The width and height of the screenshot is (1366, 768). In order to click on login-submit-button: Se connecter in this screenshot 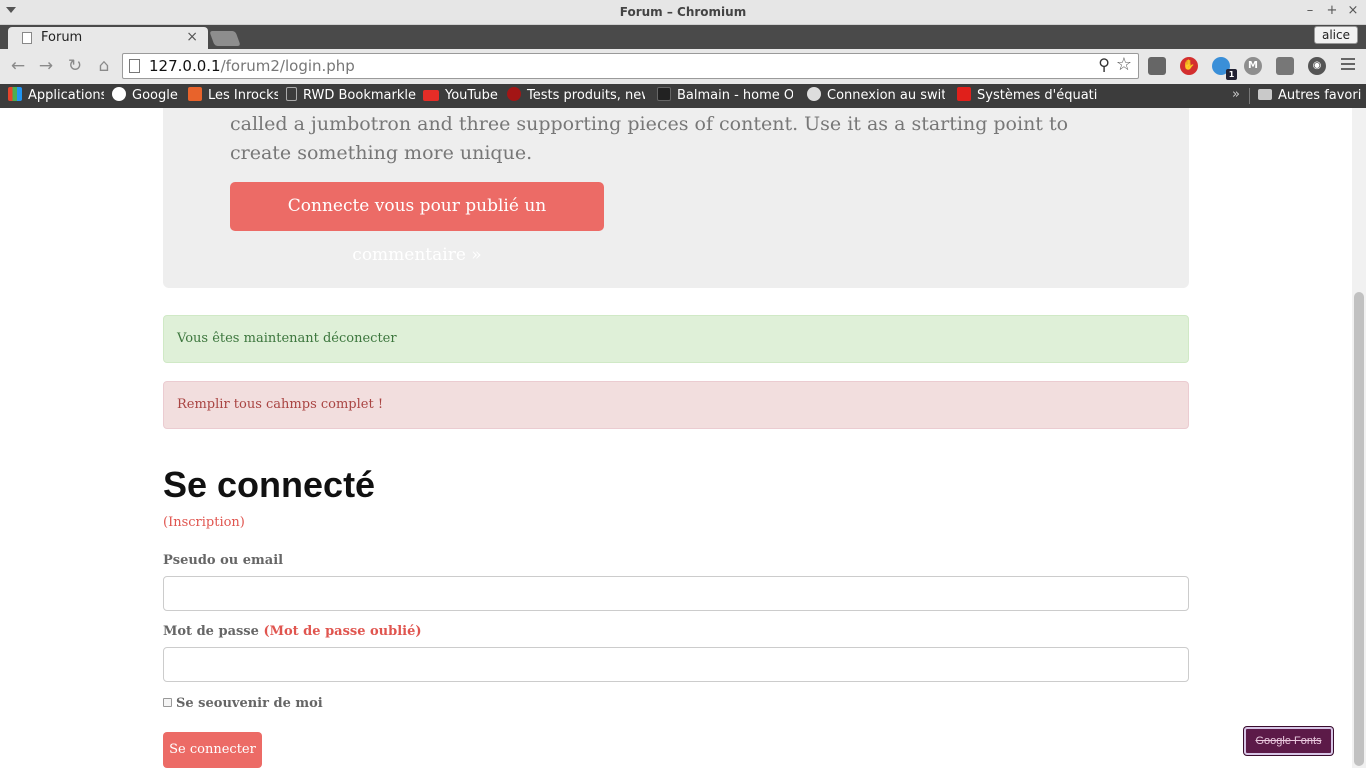, I will do `click(212, 750)`.